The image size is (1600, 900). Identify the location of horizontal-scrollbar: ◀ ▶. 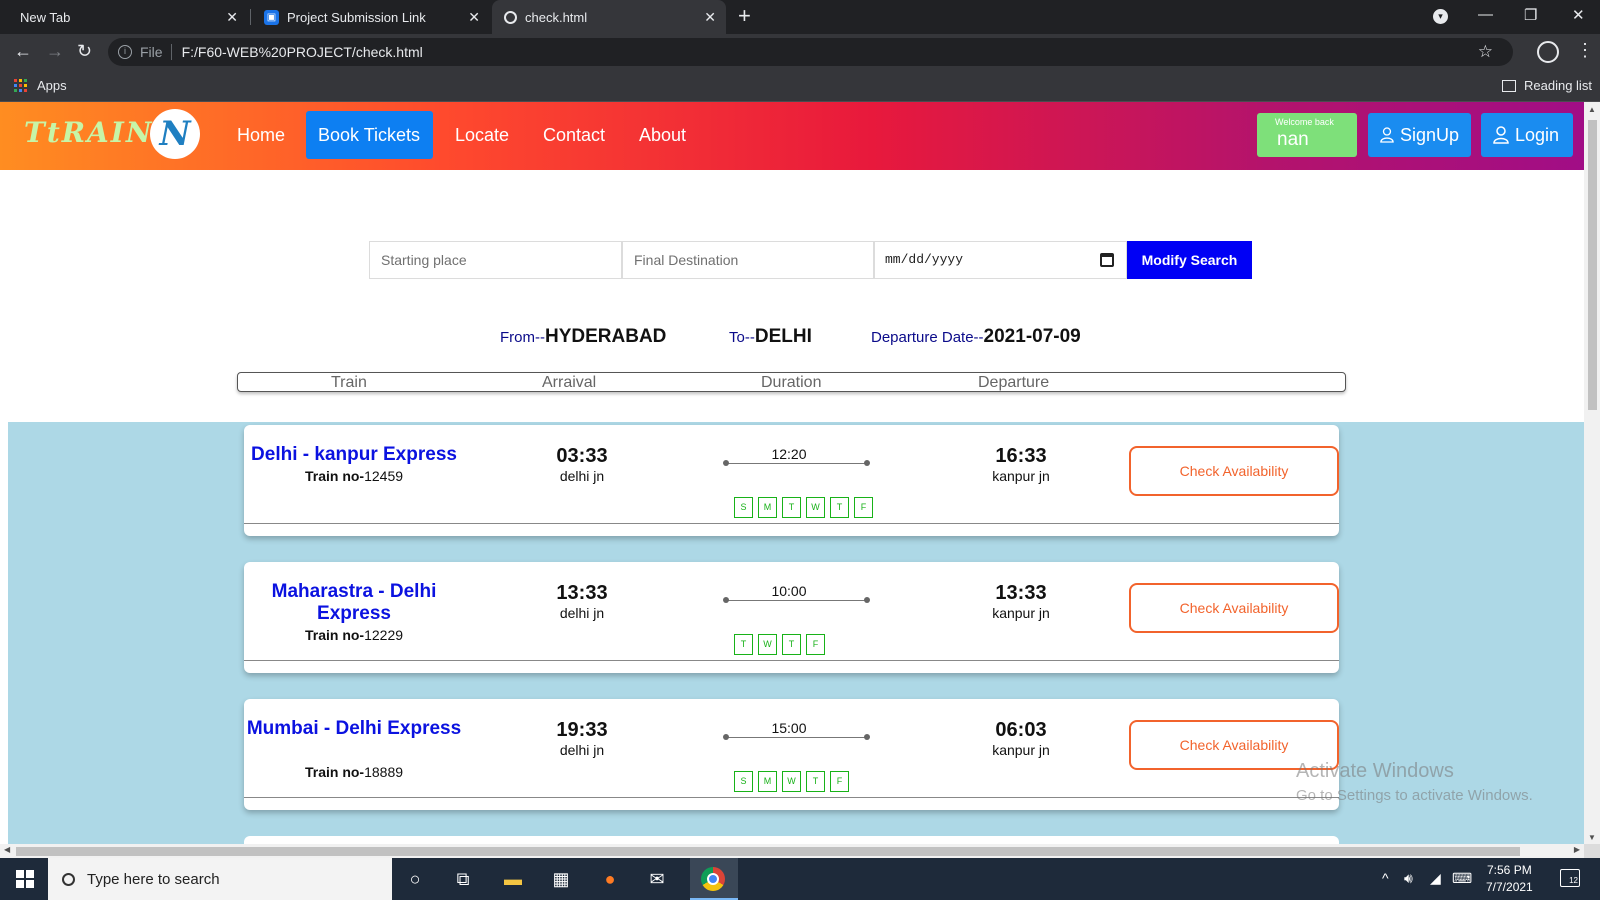
(792, 851).